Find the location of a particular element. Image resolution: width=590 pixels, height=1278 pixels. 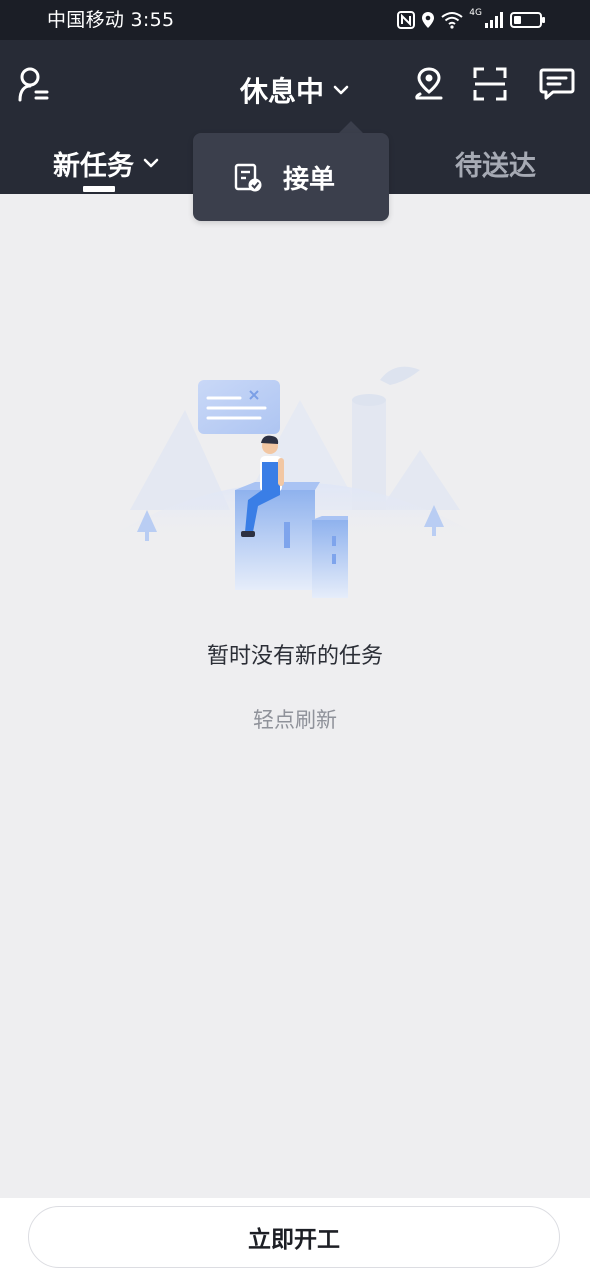

status-icons: 4G is located at coordinates (471, 20).